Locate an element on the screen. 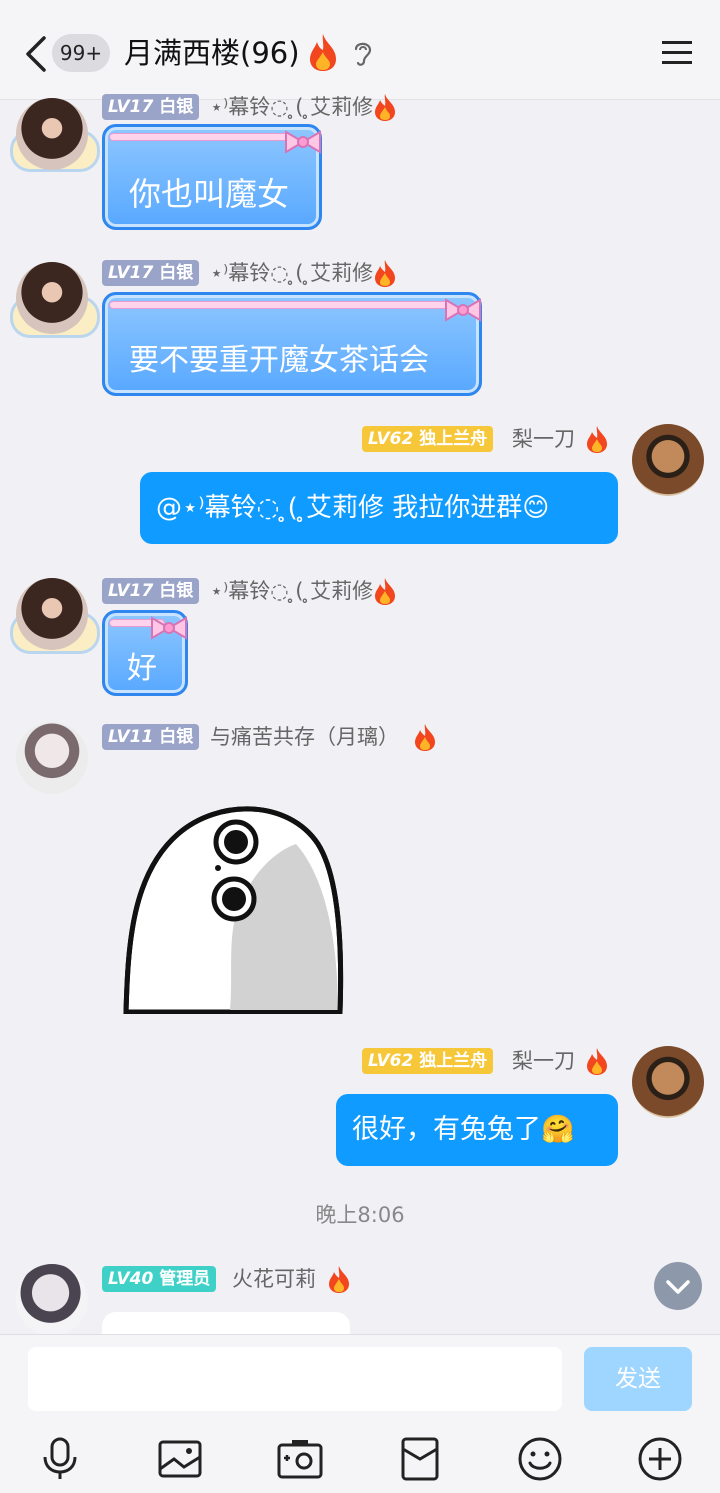  ear-icon is located at coordinates (363, 53).